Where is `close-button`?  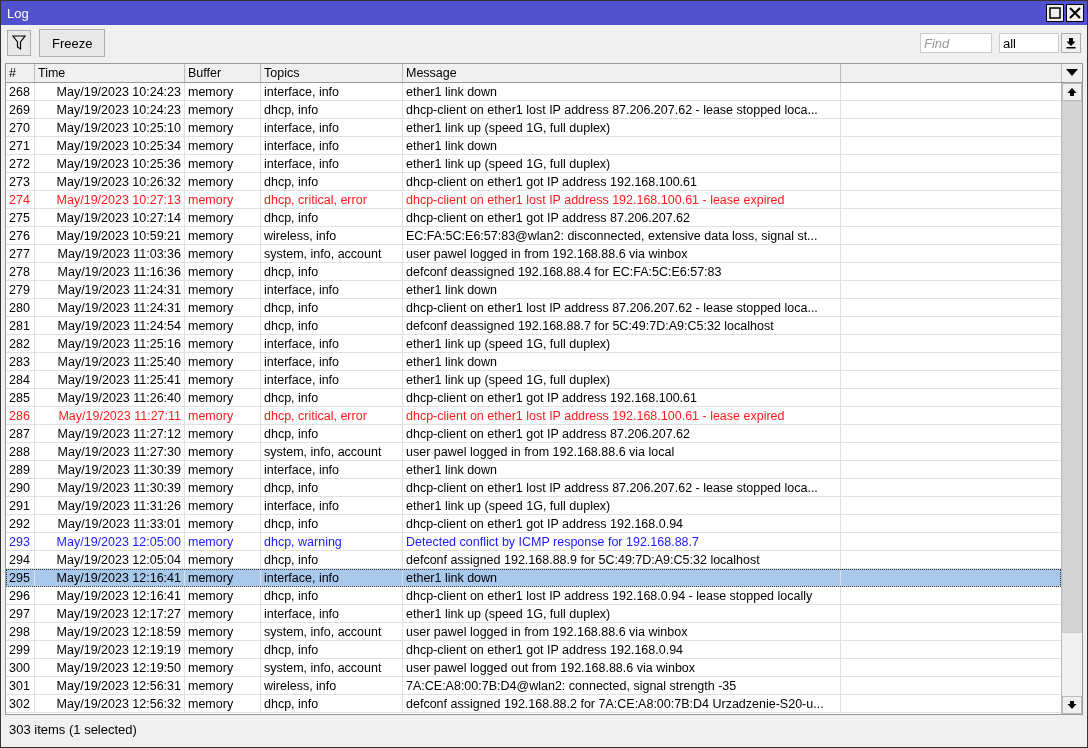
close-button is located at coordinates (1075, 13).